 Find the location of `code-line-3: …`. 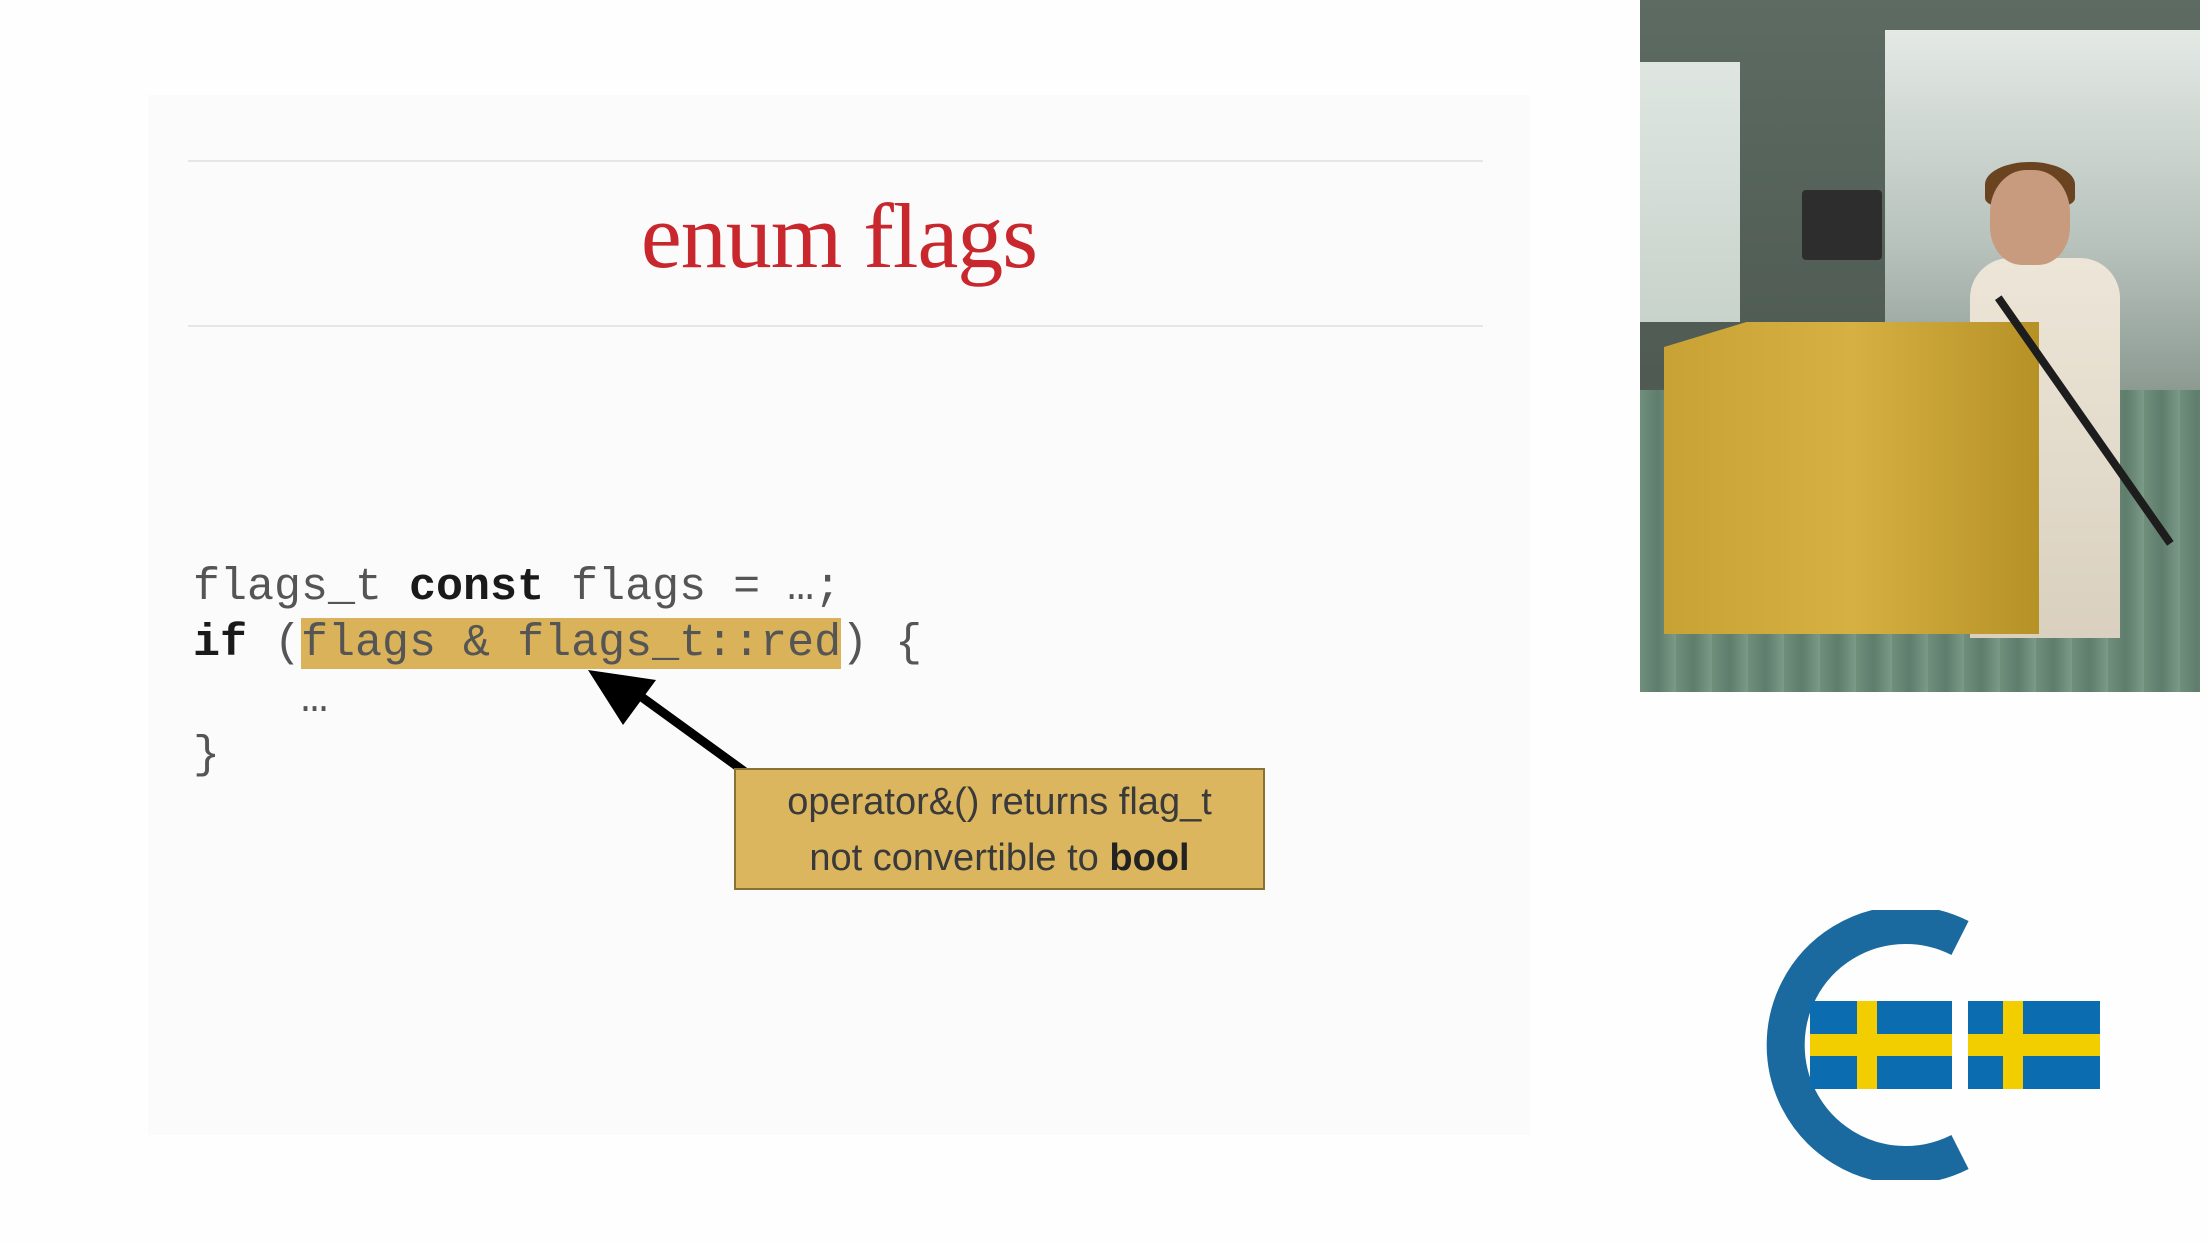

code-line-3: … is located at coordinates (261, 699).